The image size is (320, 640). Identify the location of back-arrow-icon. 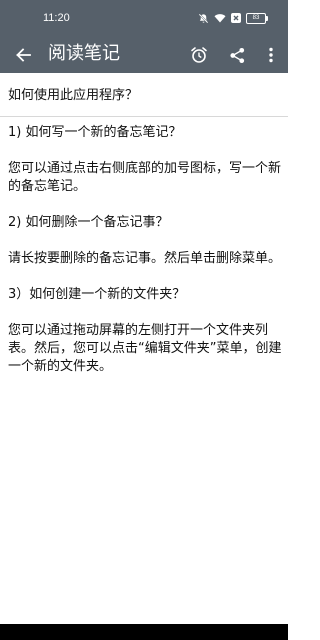
(23, 55).